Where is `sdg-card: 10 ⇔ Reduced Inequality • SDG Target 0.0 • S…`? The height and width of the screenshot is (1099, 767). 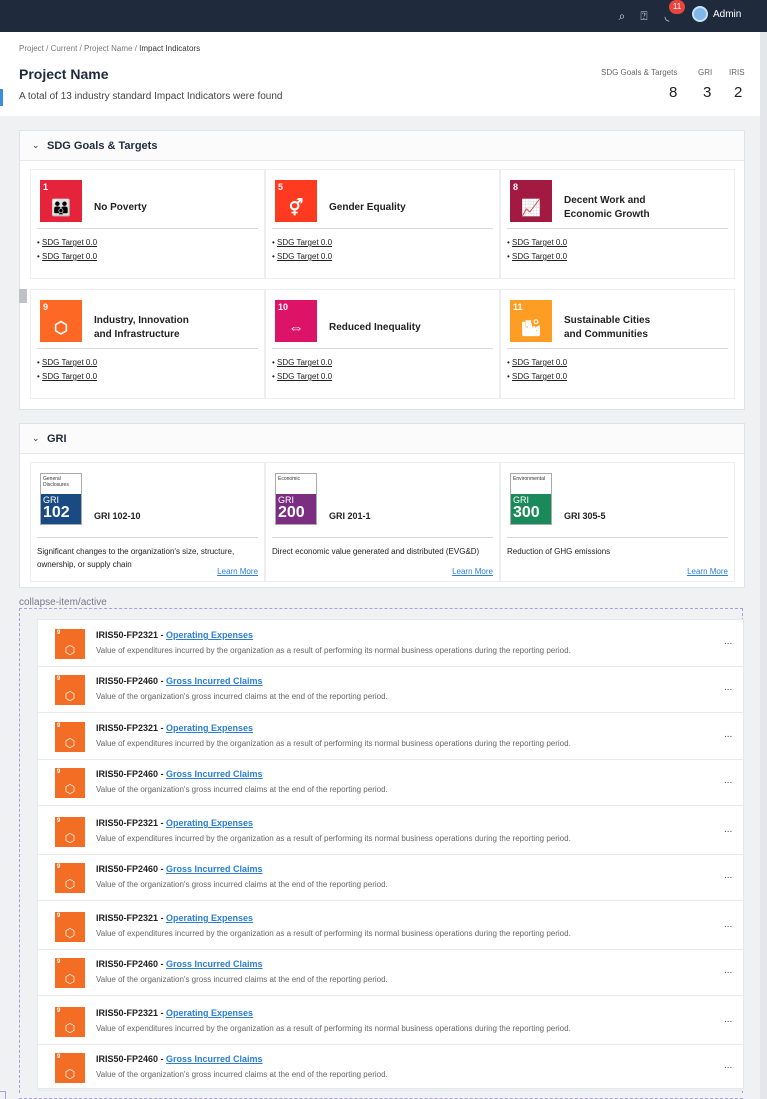
sdg-card: 10 ⇔ Reduced Inequality • SDG Target 0.0 • S… is located at coordinates (382, 344).